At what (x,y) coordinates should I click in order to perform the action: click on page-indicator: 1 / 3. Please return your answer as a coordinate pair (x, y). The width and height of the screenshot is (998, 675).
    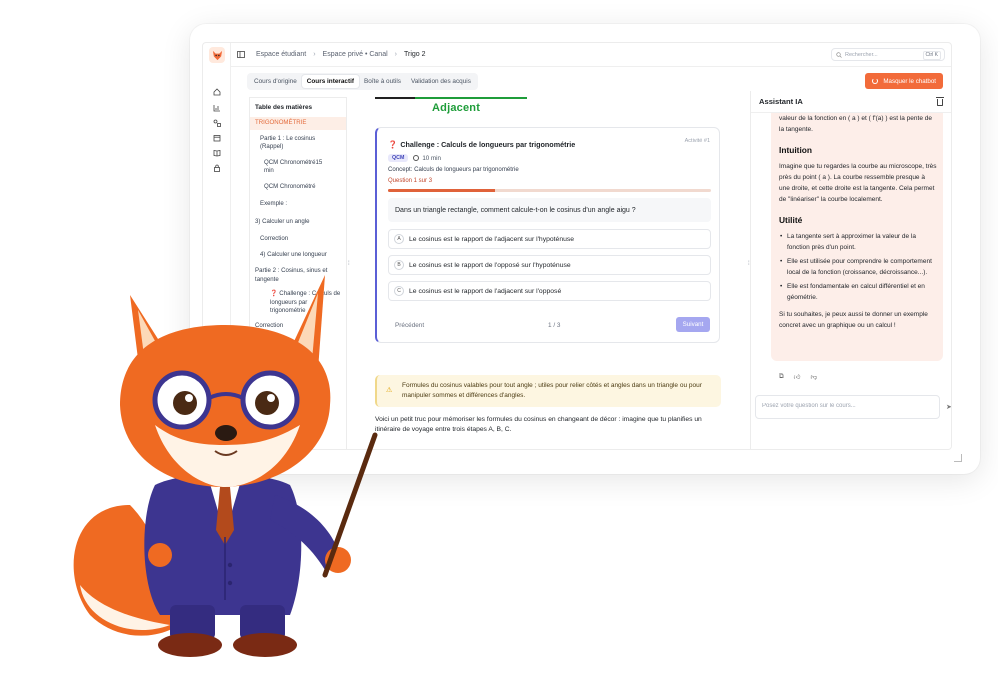
    Looking at the image, I should click on (554, 325).